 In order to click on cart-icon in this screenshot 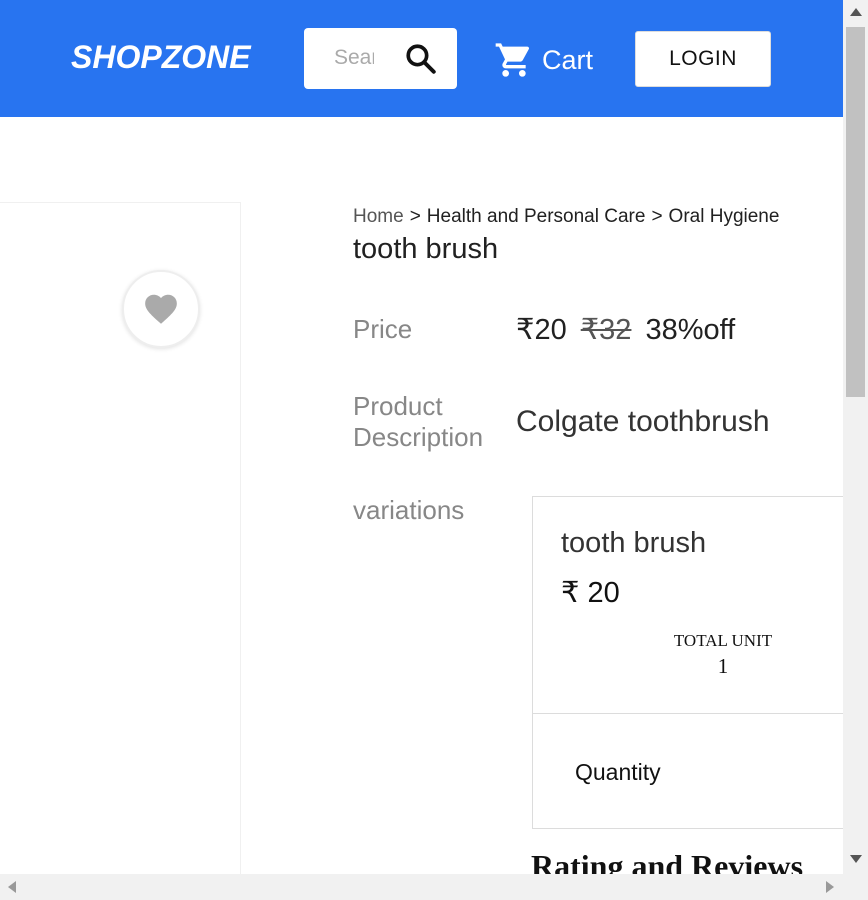, I will do `click(512, 60)`.